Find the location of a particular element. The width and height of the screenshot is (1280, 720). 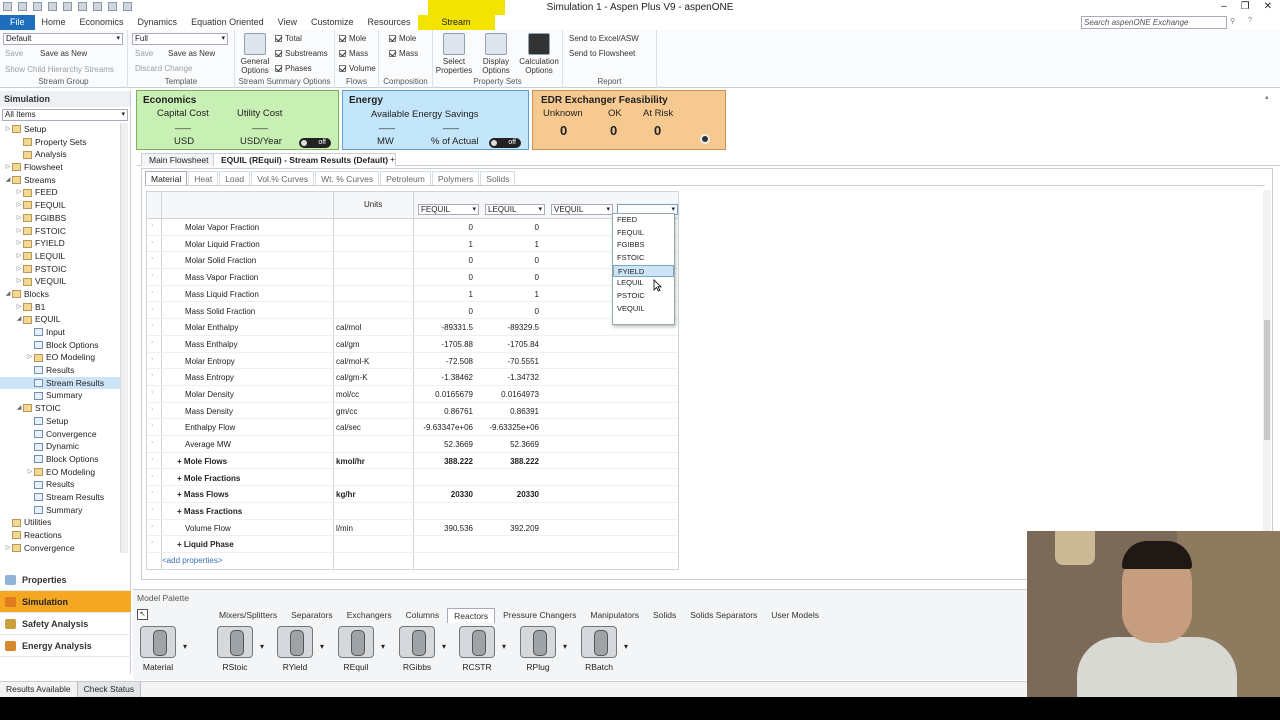

check-status-button: Check Status is located at coordinates (109, 689).